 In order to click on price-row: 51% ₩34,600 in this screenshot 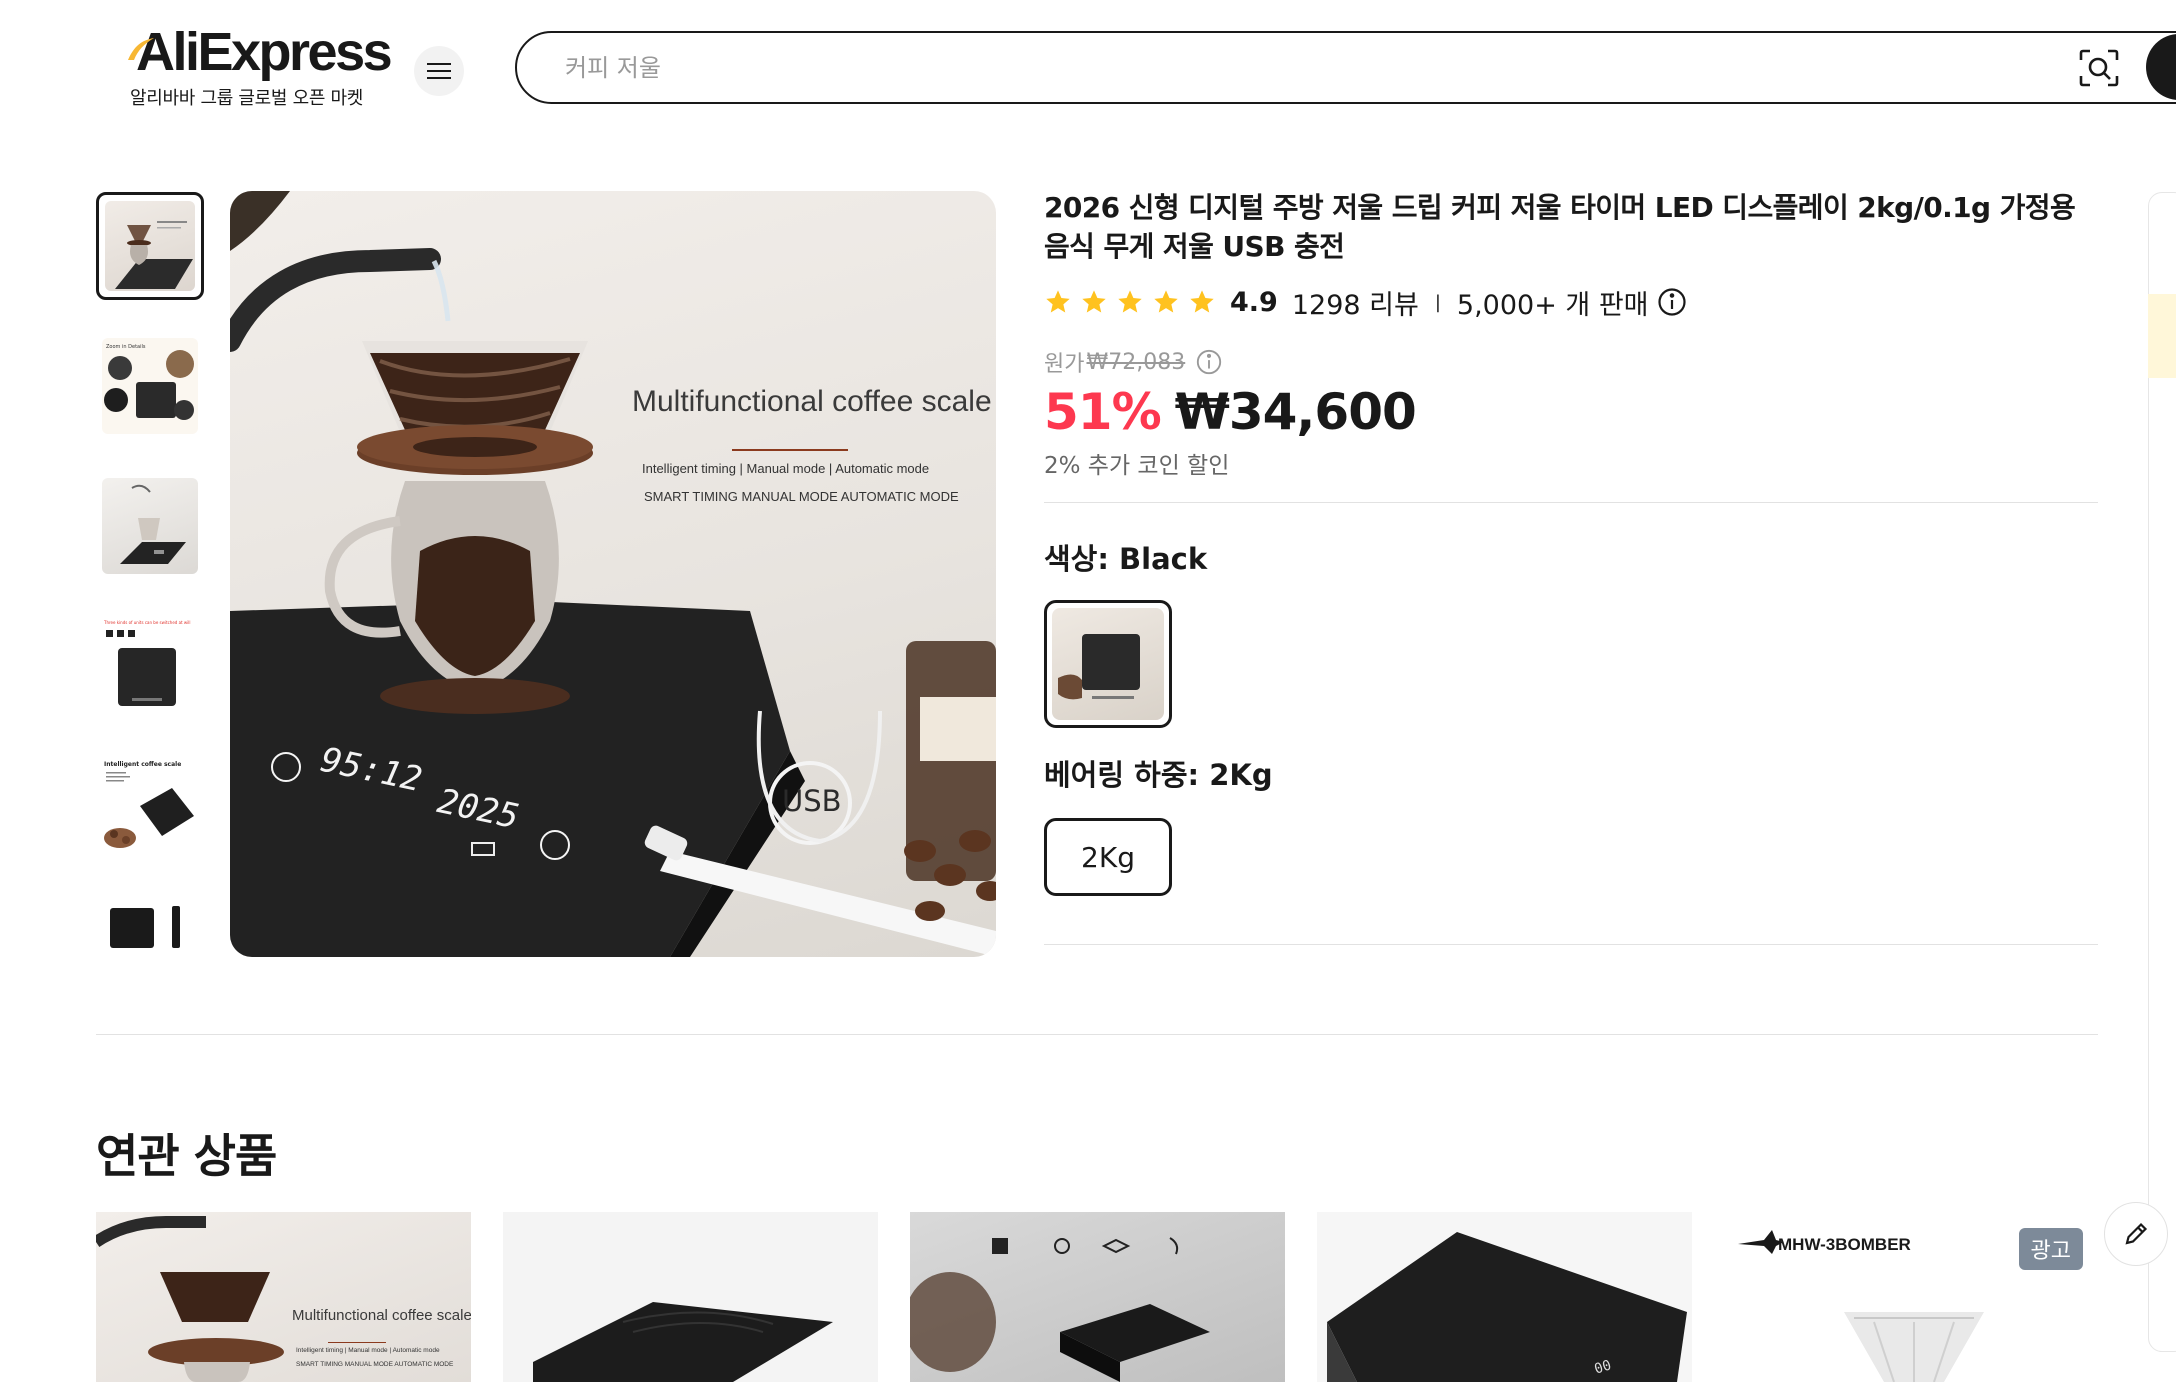, I will do `click(1230, 412)`.